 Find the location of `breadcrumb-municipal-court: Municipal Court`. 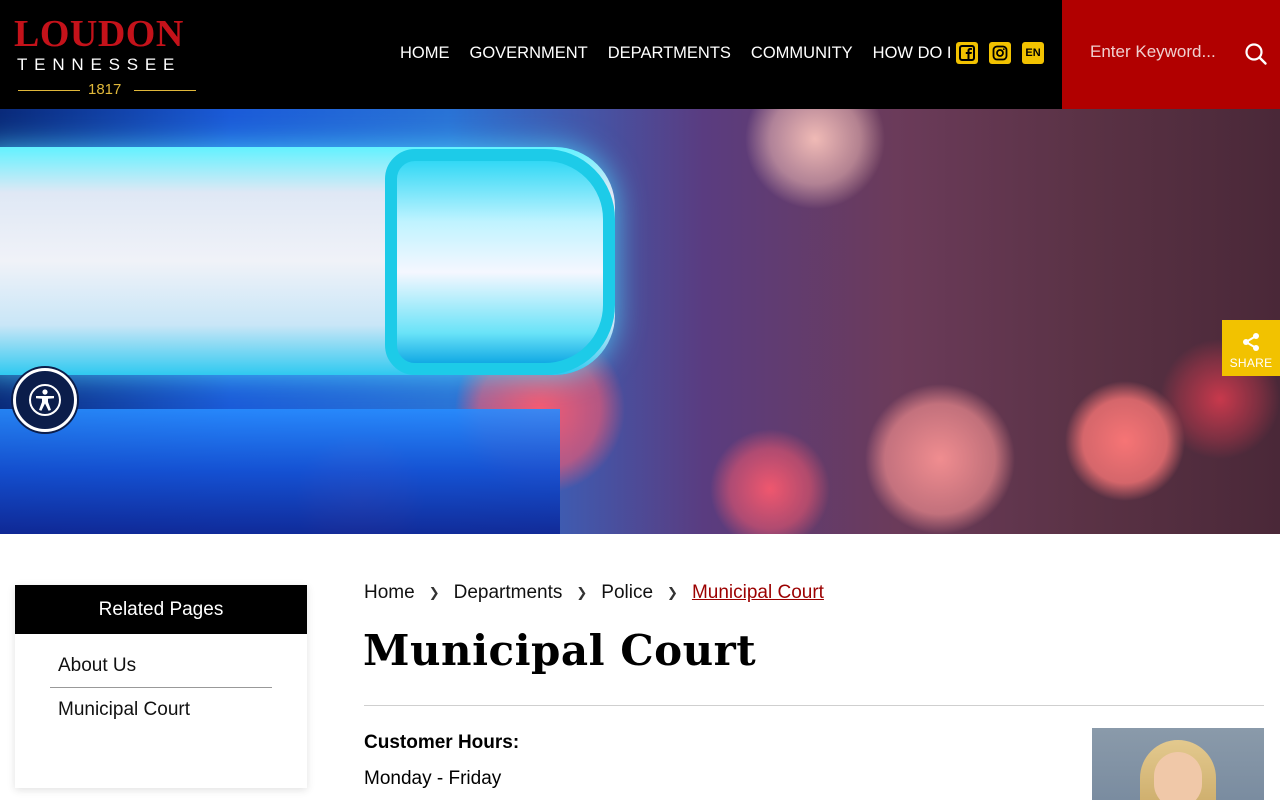

breadcrumb-municipal-court: Municipal Court is located at coordinates (758, 593).